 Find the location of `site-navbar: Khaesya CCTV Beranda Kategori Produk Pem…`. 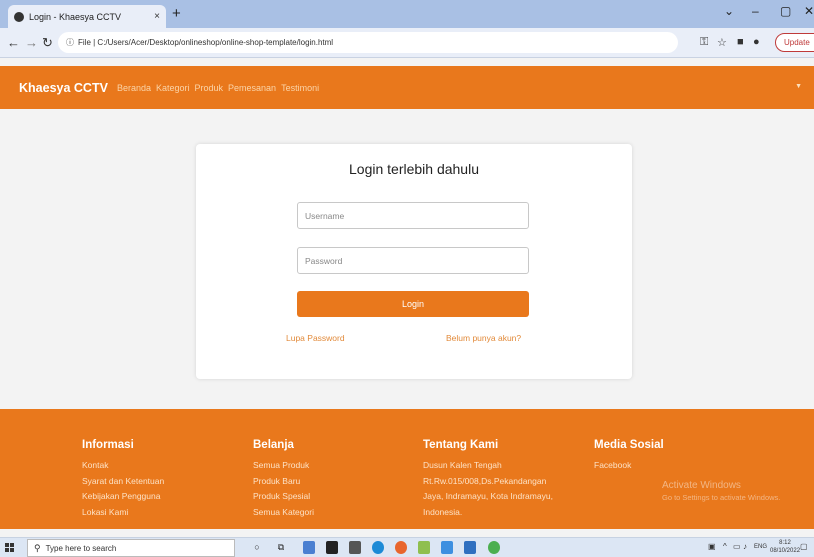

site-navbar: Khaesya CCTV Beranda Kategori Produk Pem… is located at coordinates (407, 87).